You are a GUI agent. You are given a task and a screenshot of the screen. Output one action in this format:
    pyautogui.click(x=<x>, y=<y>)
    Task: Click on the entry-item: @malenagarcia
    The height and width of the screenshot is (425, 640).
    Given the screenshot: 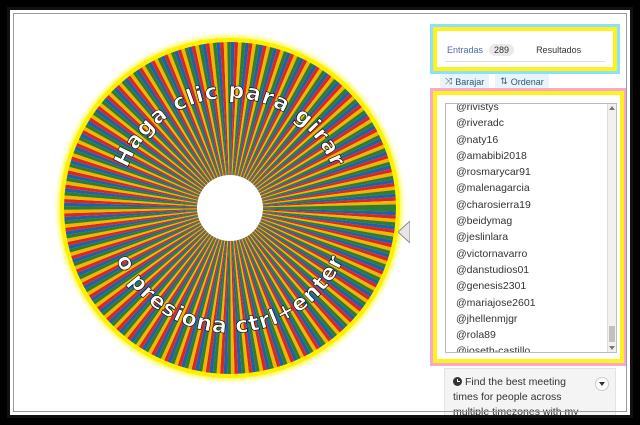 What is the action you would take?
    pyautogui.click(x=496, y=188)
    